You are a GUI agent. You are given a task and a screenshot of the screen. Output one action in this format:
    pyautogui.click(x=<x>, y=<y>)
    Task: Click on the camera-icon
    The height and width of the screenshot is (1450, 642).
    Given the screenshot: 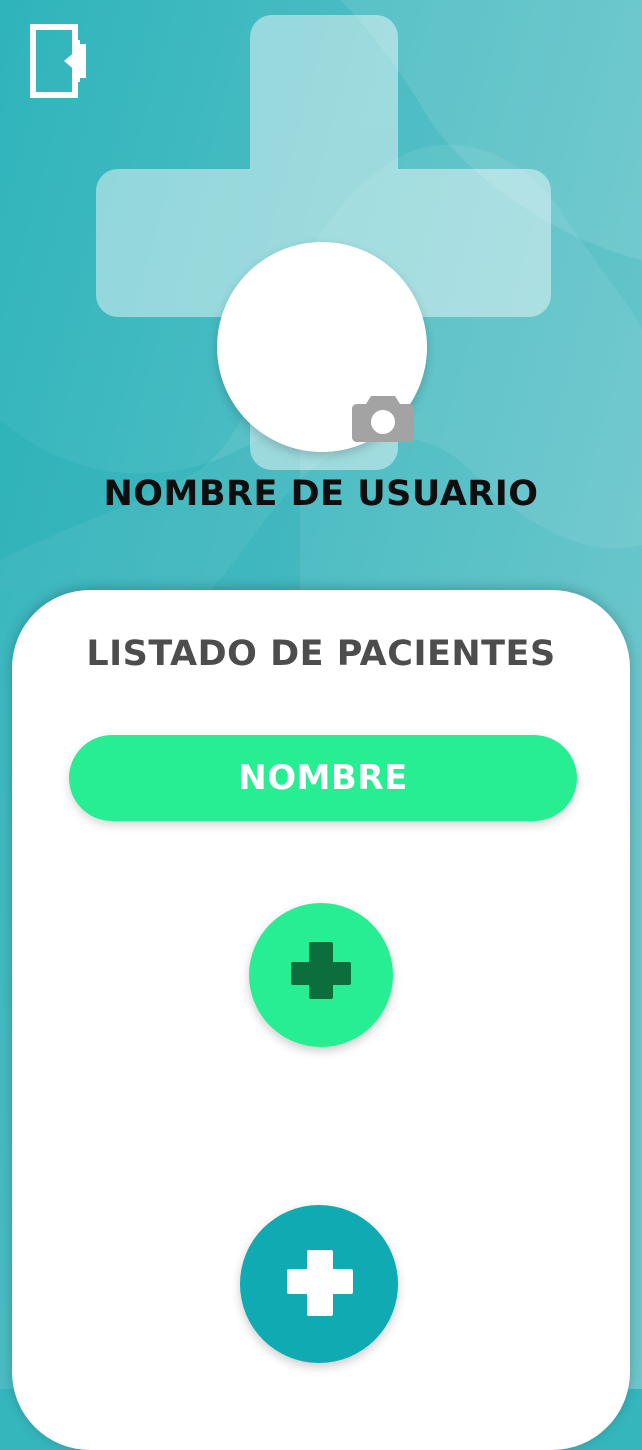 What is the action you would take?
    pyautogui.click(x=383, y=418)
    